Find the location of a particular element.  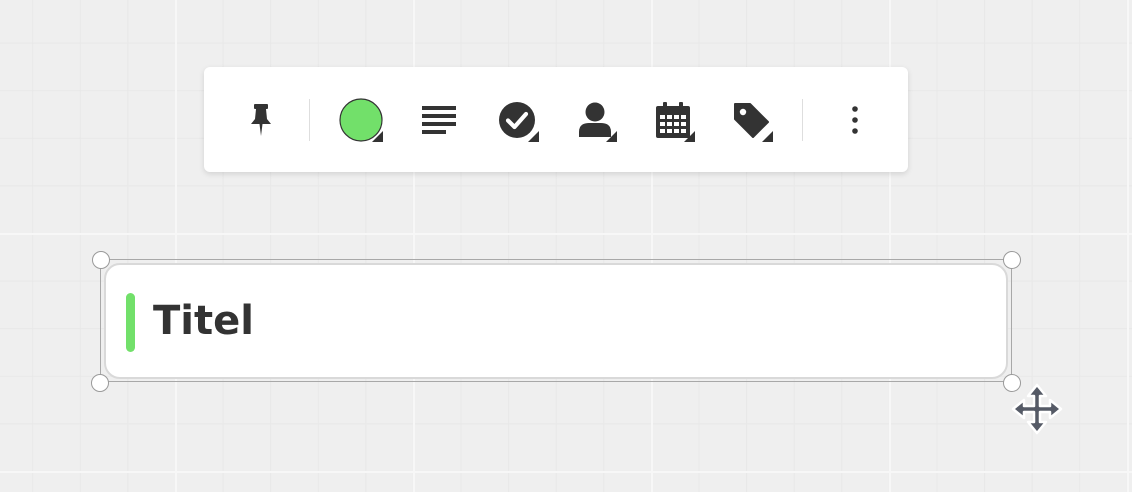

resize-handle-top-left is located at coordinates (101, 260).